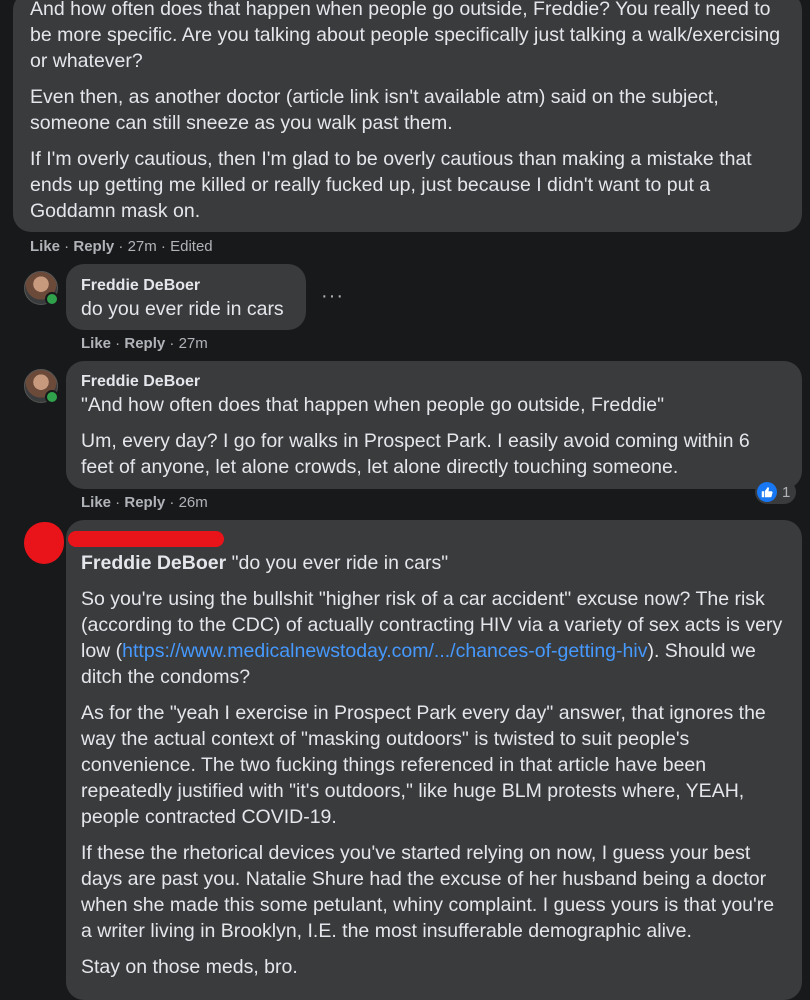 The image size is (810, 1000). Describe the element at coordinates (186, 297) in the screenshot. I see `comment-bubble-2: Freddie DeBoer do you ever ride in cars` at that location.